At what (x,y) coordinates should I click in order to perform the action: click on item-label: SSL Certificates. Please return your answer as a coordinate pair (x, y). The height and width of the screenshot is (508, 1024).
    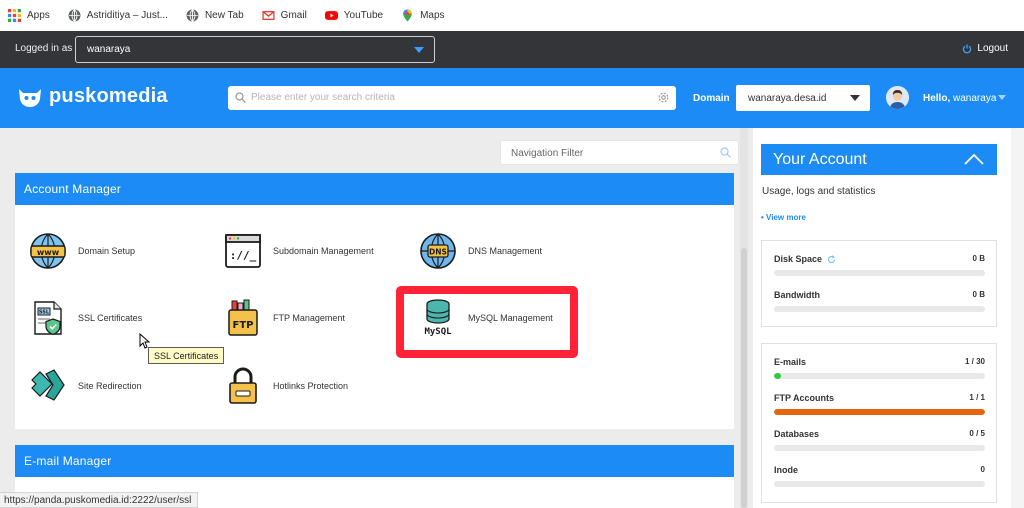
    Looking at the image, I should click on (110, 318).